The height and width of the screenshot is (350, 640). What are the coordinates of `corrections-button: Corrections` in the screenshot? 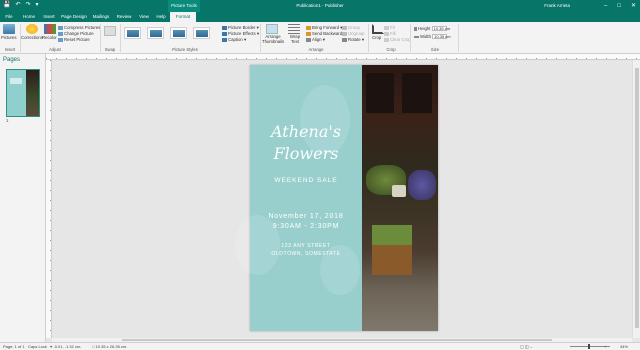 It's located at (32, 37).